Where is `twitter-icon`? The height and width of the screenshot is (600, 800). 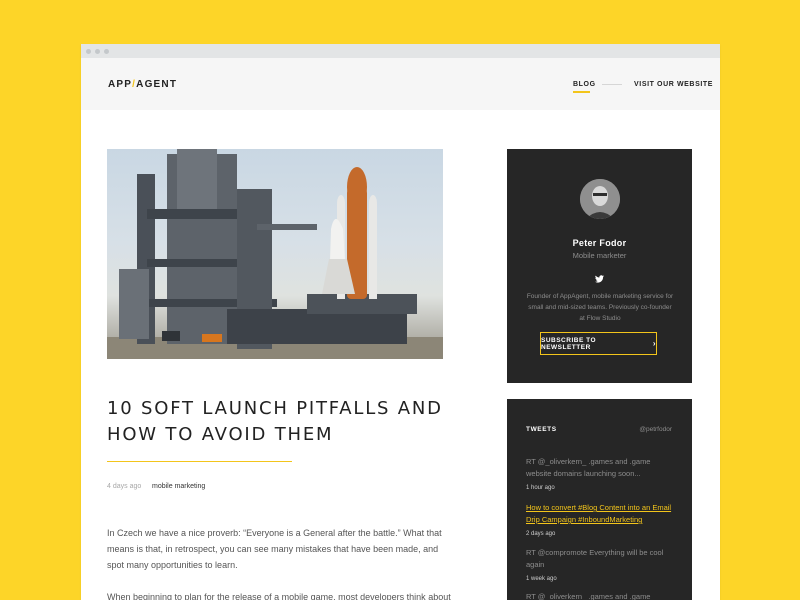
twitter-icon is located at coordinates (599, 279).